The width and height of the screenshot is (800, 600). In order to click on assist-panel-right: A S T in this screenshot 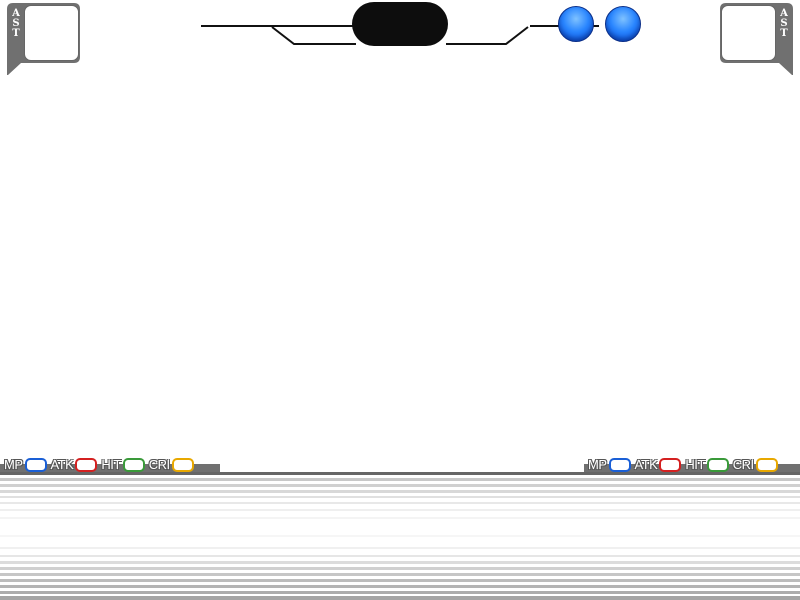, I will do `click(756, 39)`.